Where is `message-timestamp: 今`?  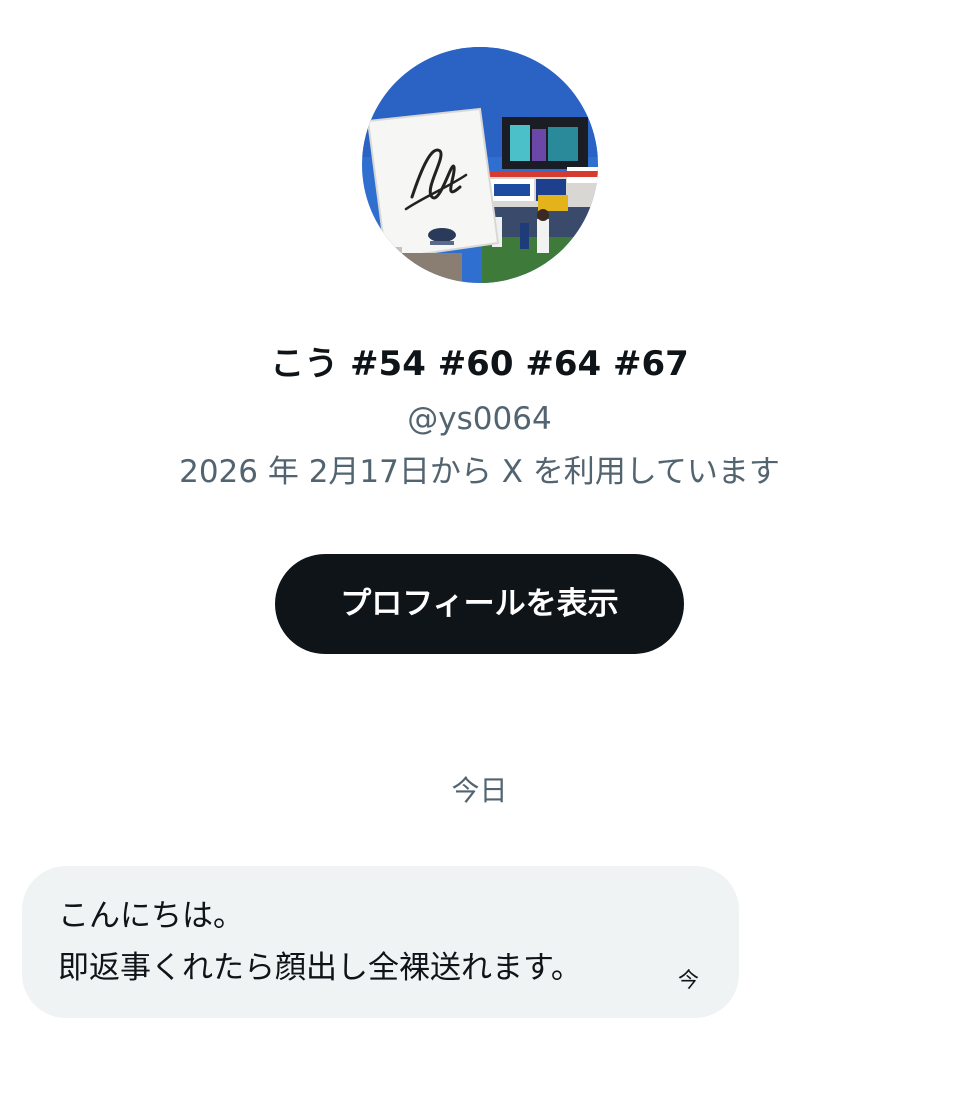
message-timestamp: 今 is located at coordinates (688, 980).